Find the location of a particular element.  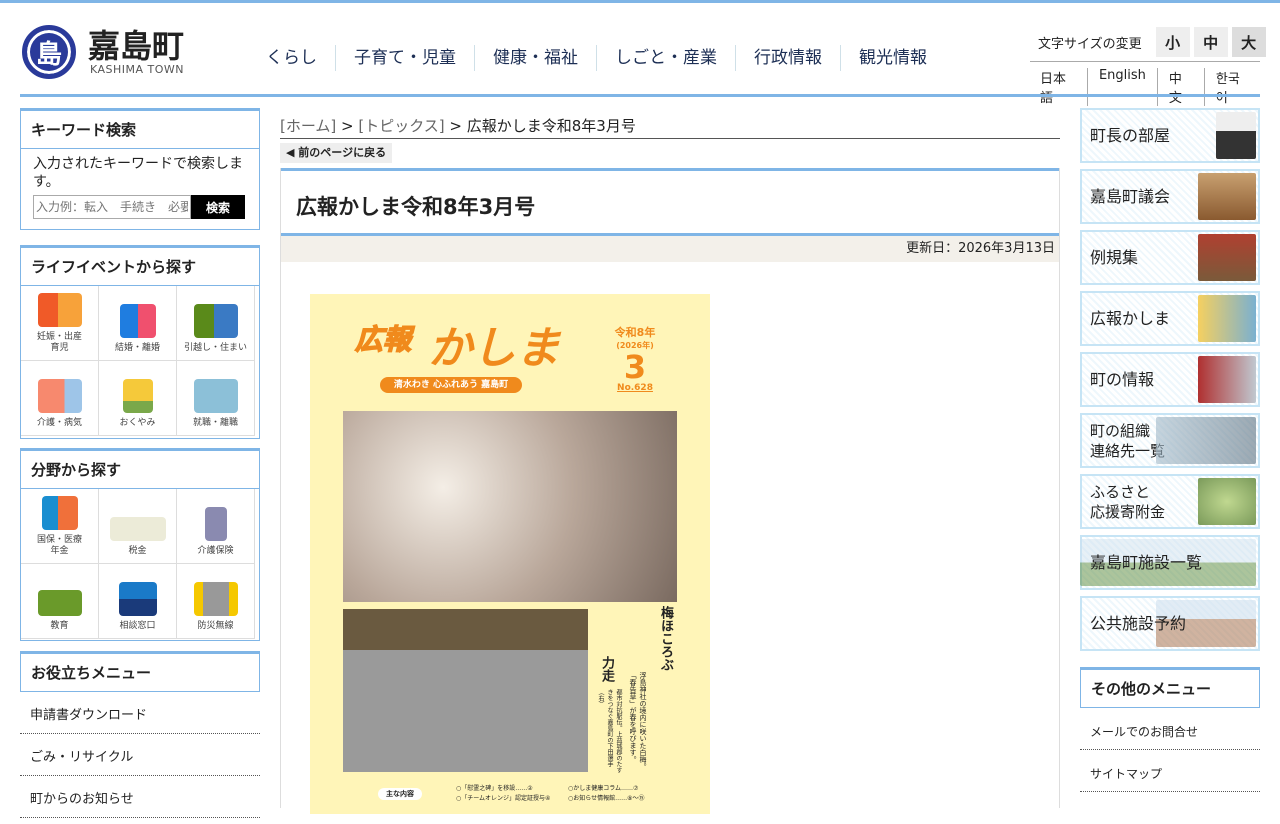

briefcase-icon is located at coordinates (215, 396).